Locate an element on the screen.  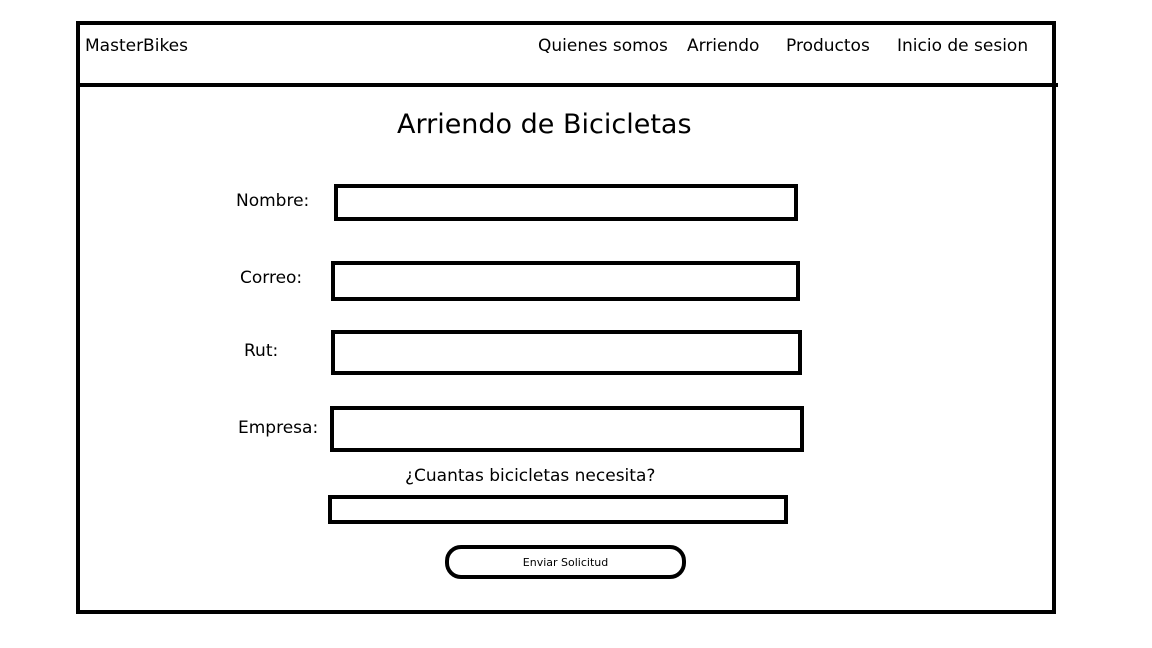
enviar-solicitud-button: Enviar Solicitud is located at coordinates (565, 562).